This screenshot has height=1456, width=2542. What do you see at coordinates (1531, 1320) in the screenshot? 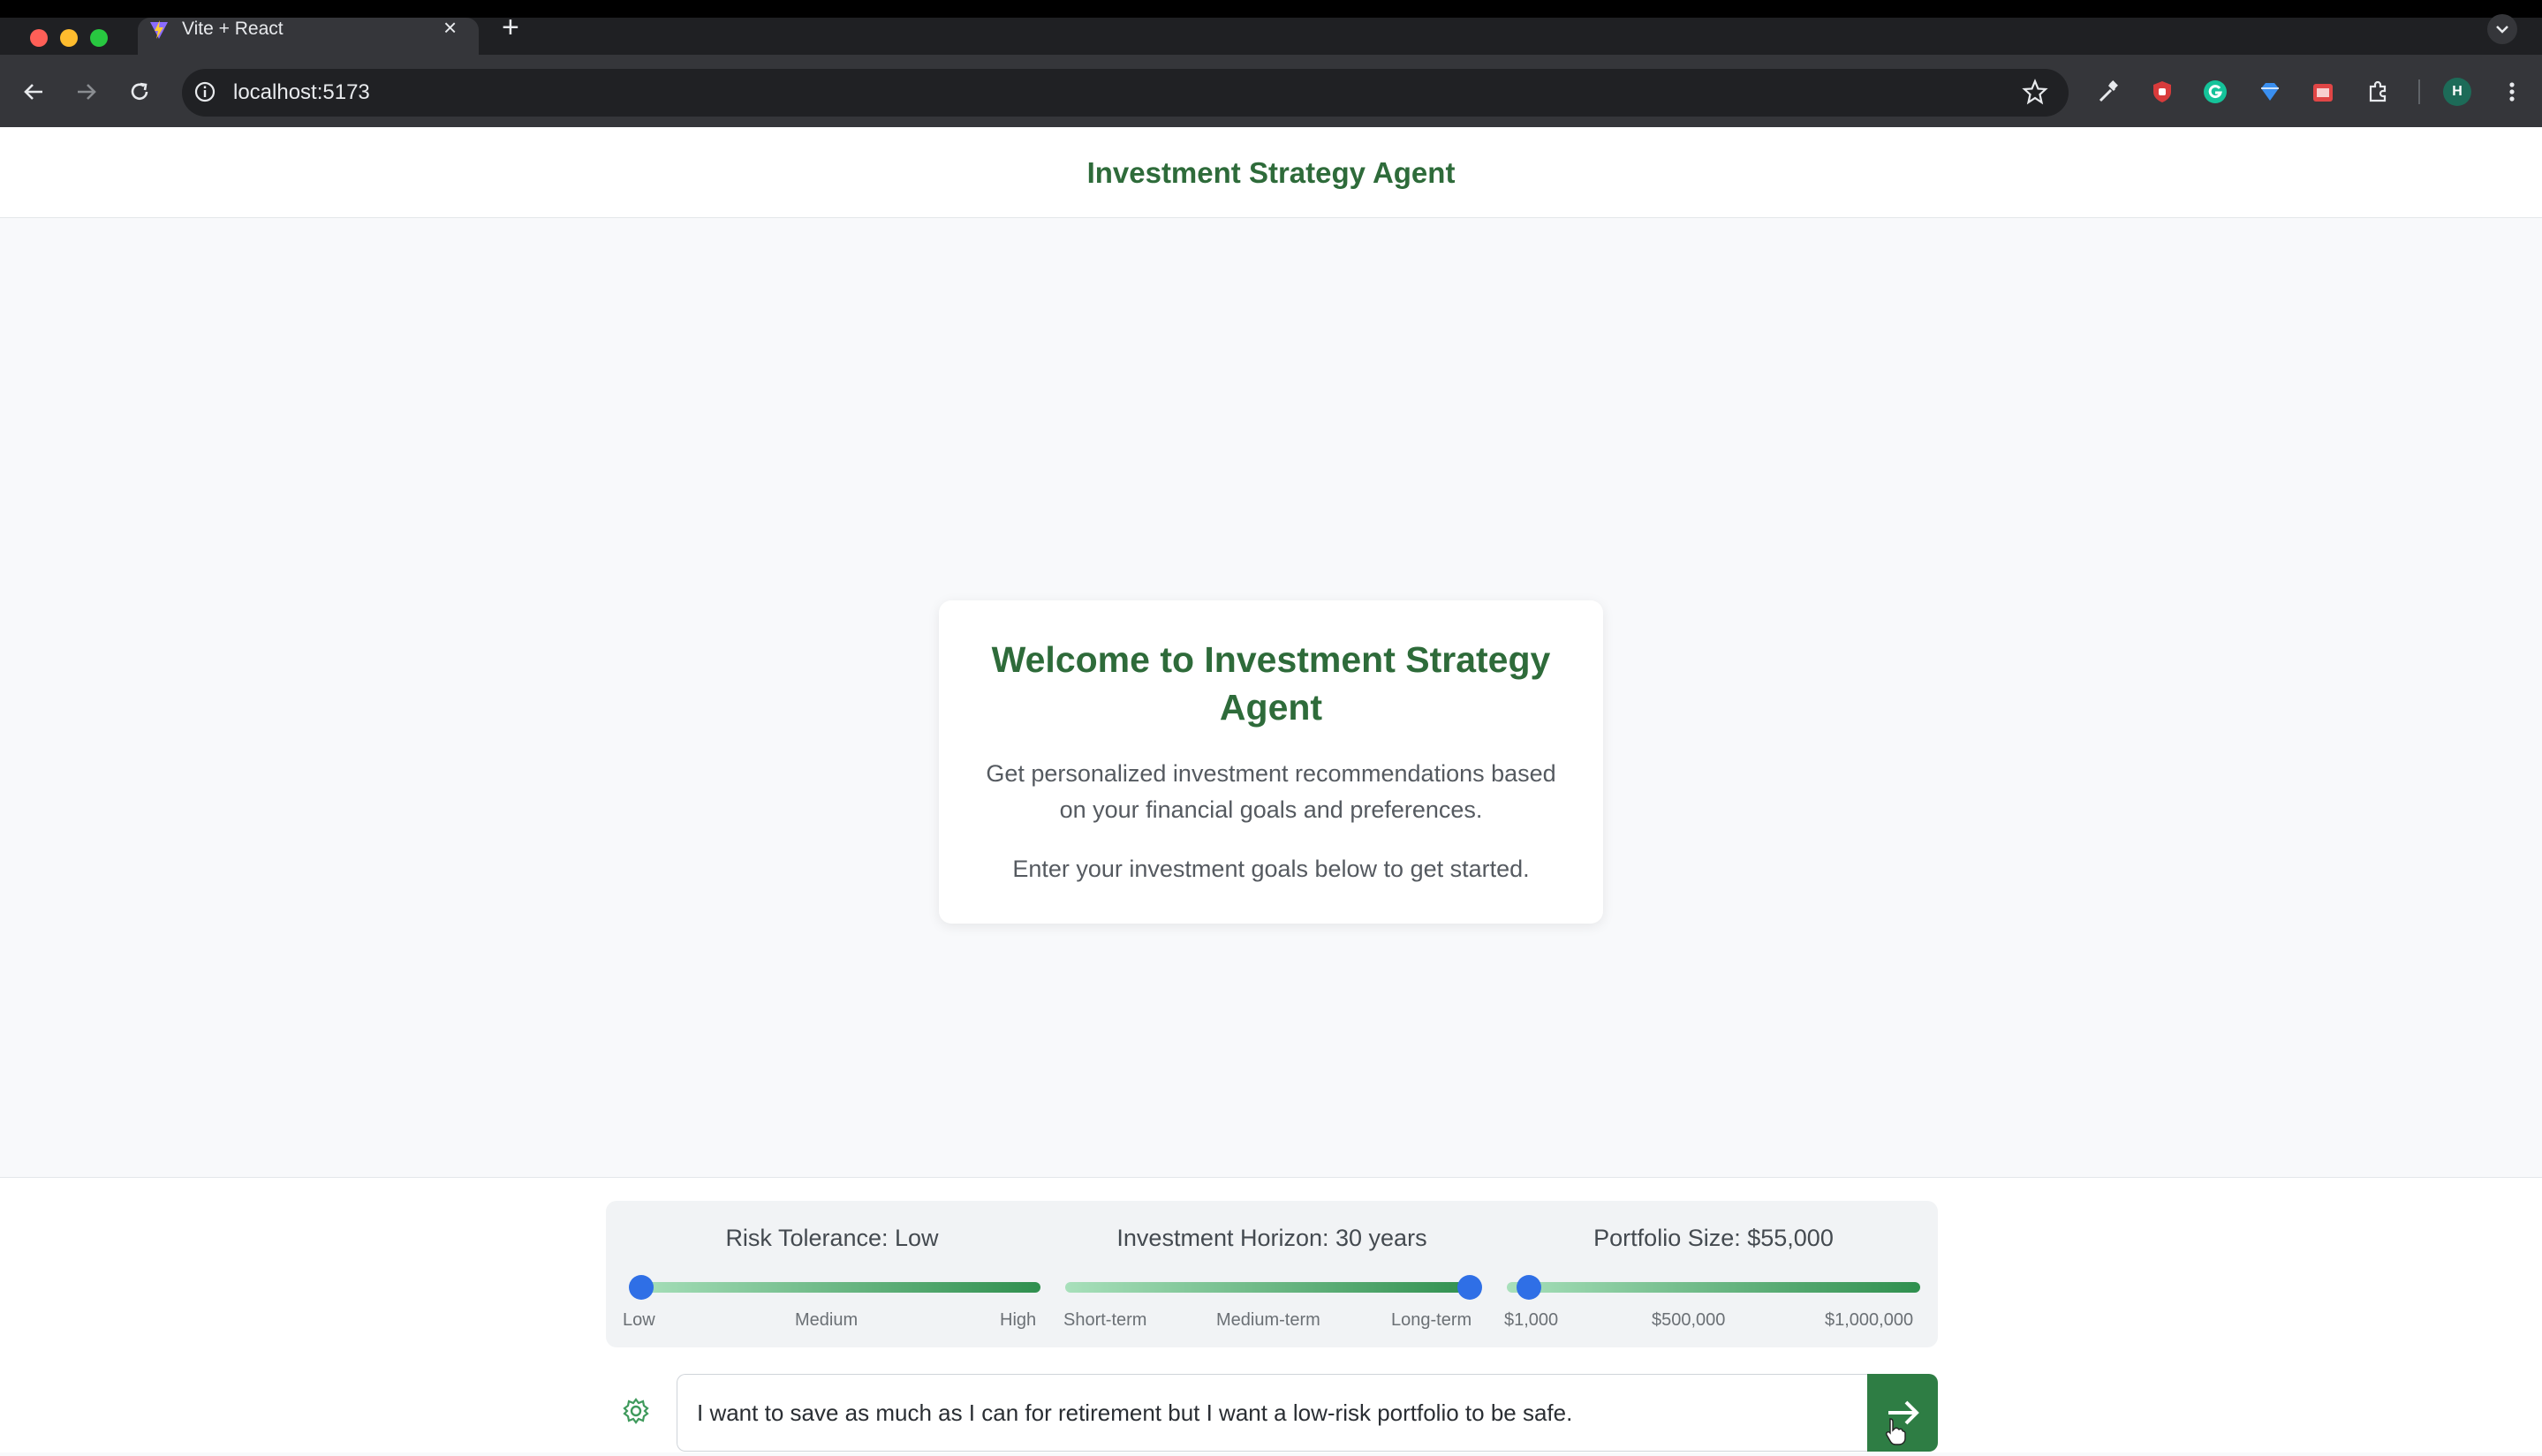
I see `portfolio-tick-min: $1,000` at bounding box center [1531, 1320].